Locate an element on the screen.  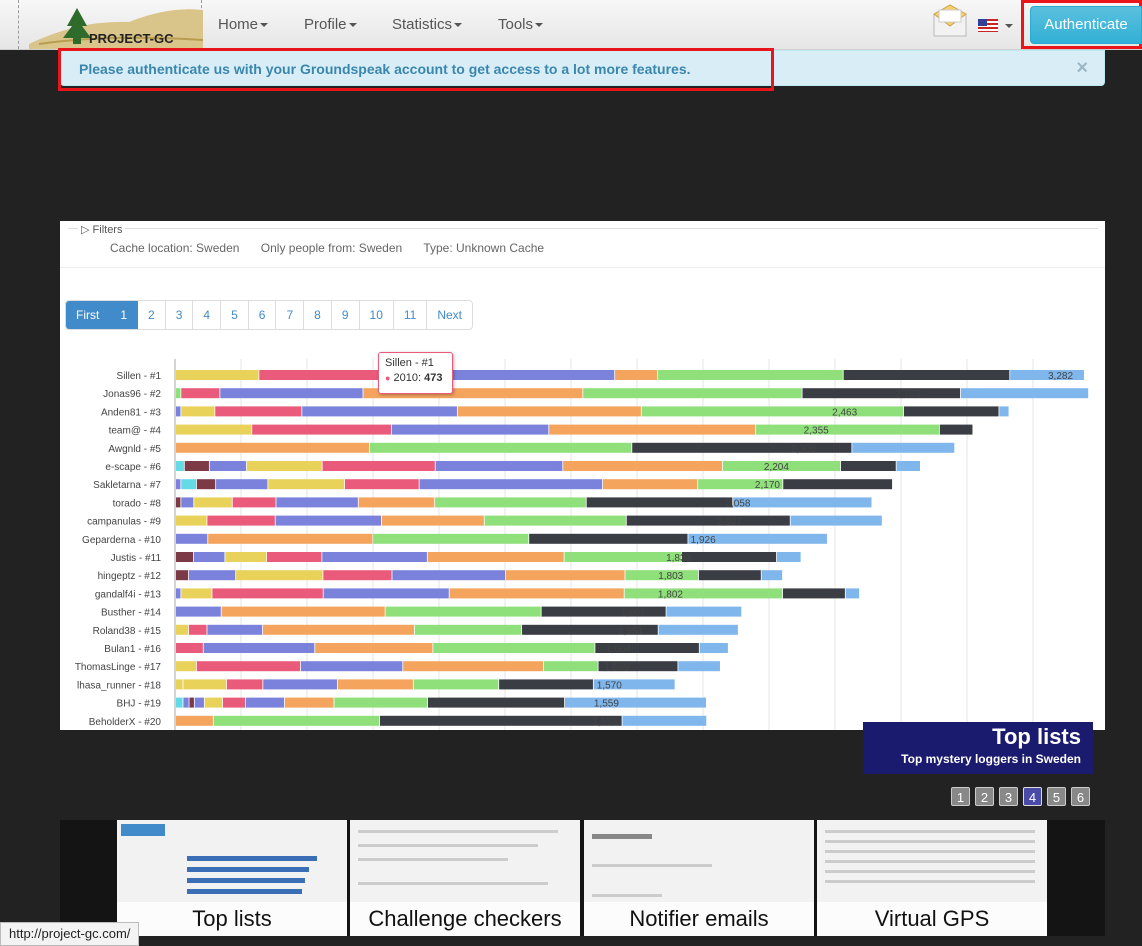
nav-tools: Tools is located at coordinates (521, 25).